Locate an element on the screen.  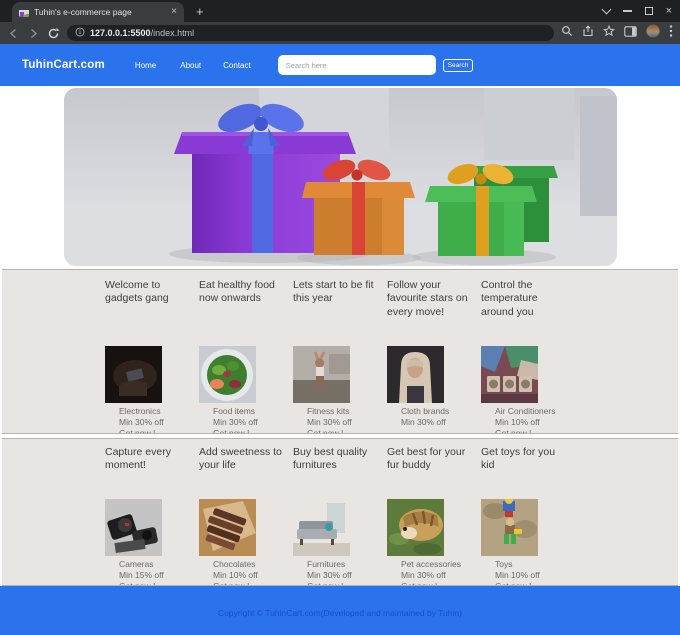
category-caption: Cloth brands Min 30% off Get now ! is located at coordinates (438, 417).